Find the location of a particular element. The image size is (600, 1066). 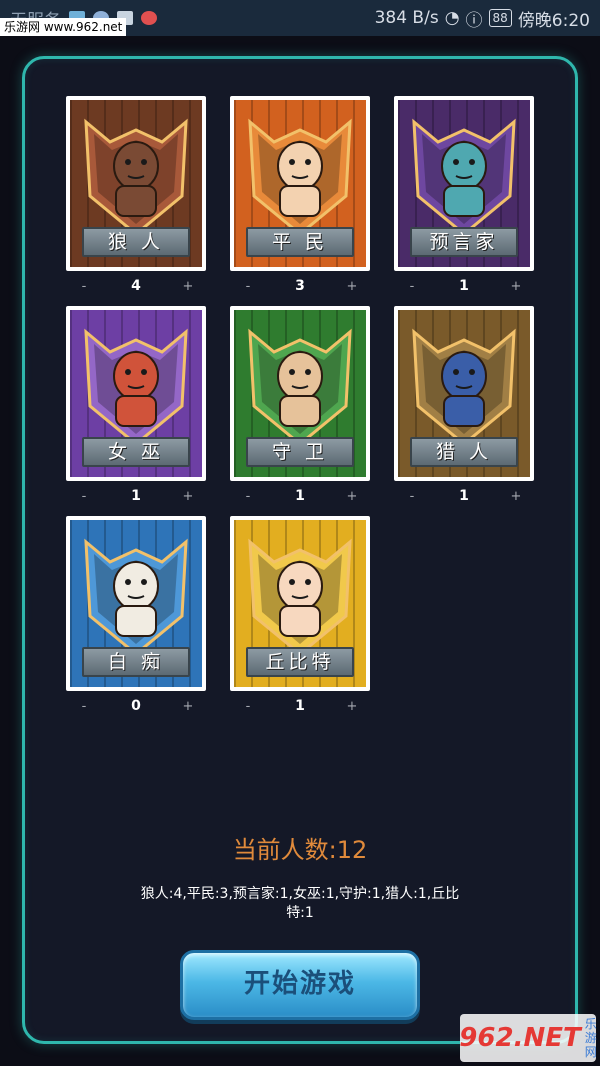

player-count: 当前人数:12 is located at coordinates (300, 850).